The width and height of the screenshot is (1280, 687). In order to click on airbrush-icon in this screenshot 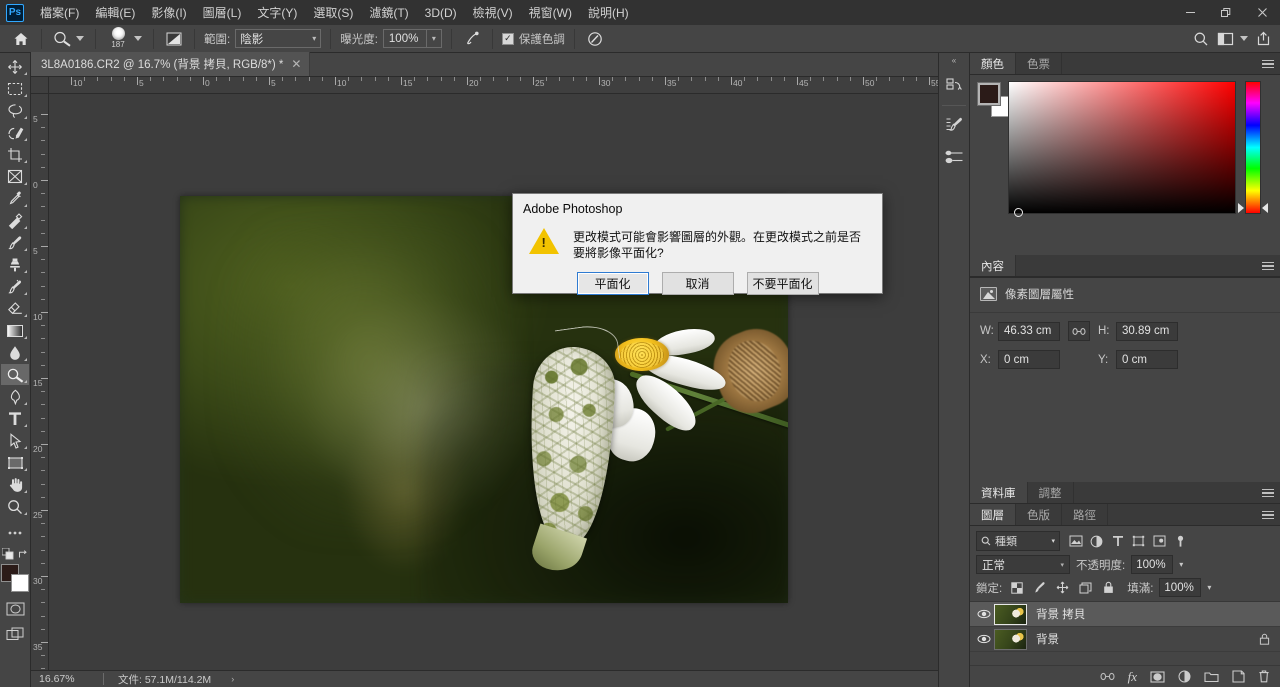, I will do `click(472, 39)`.